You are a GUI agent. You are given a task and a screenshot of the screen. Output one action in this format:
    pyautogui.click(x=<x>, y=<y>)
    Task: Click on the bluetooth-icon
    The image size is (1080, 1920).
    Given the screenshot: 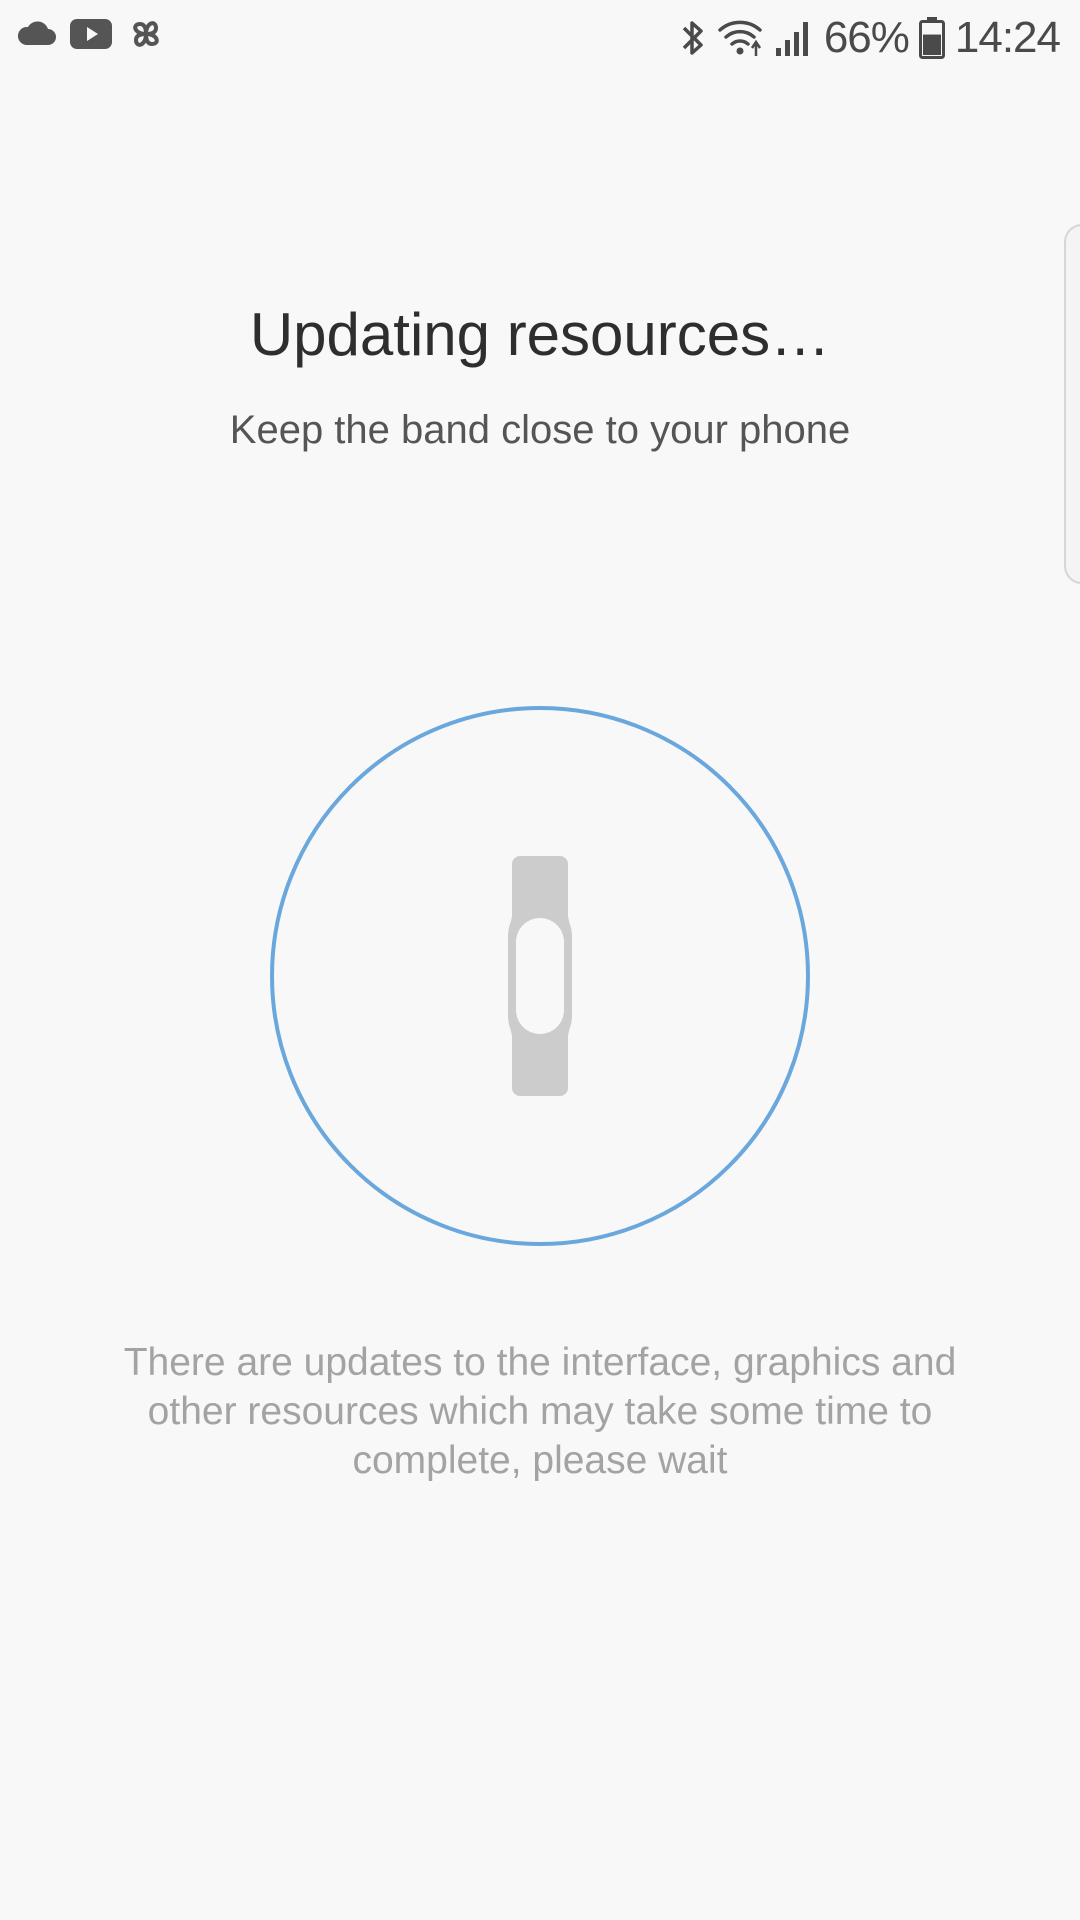 What is the action you would take?
    pyautogui.click(x=693, y=38)
    